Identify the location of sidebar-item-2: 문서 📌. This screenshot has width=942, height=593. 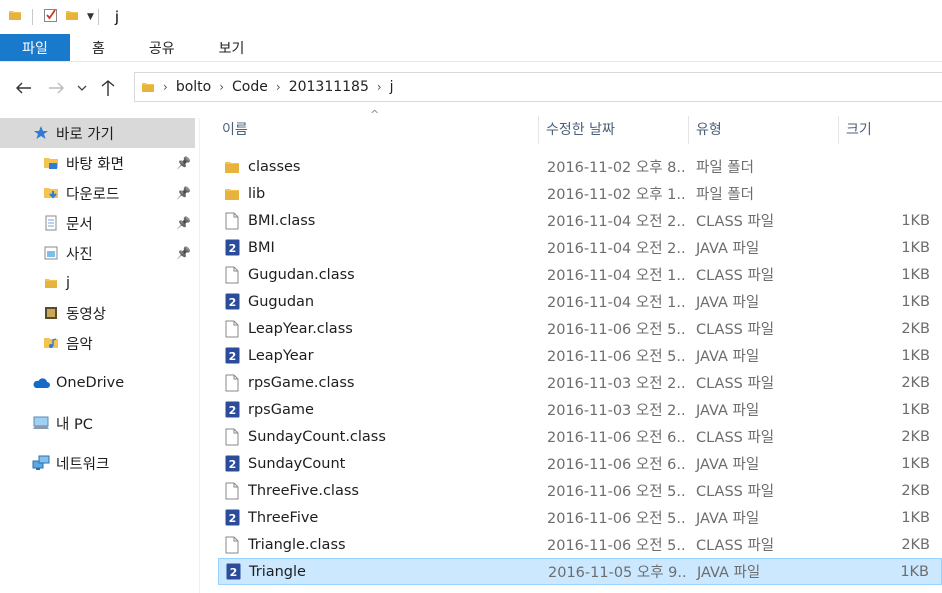
(99, 223).